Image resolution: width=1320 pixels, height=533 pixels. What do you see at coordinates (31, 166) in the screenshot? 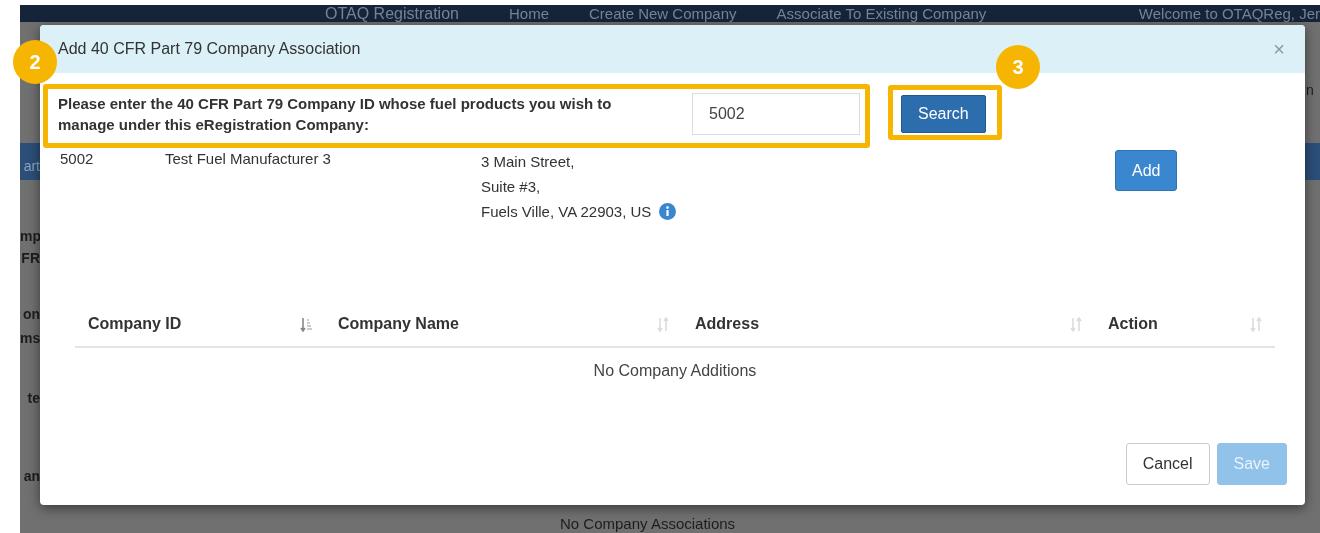
I see `page-text: art` at bounding box center [31, 166].